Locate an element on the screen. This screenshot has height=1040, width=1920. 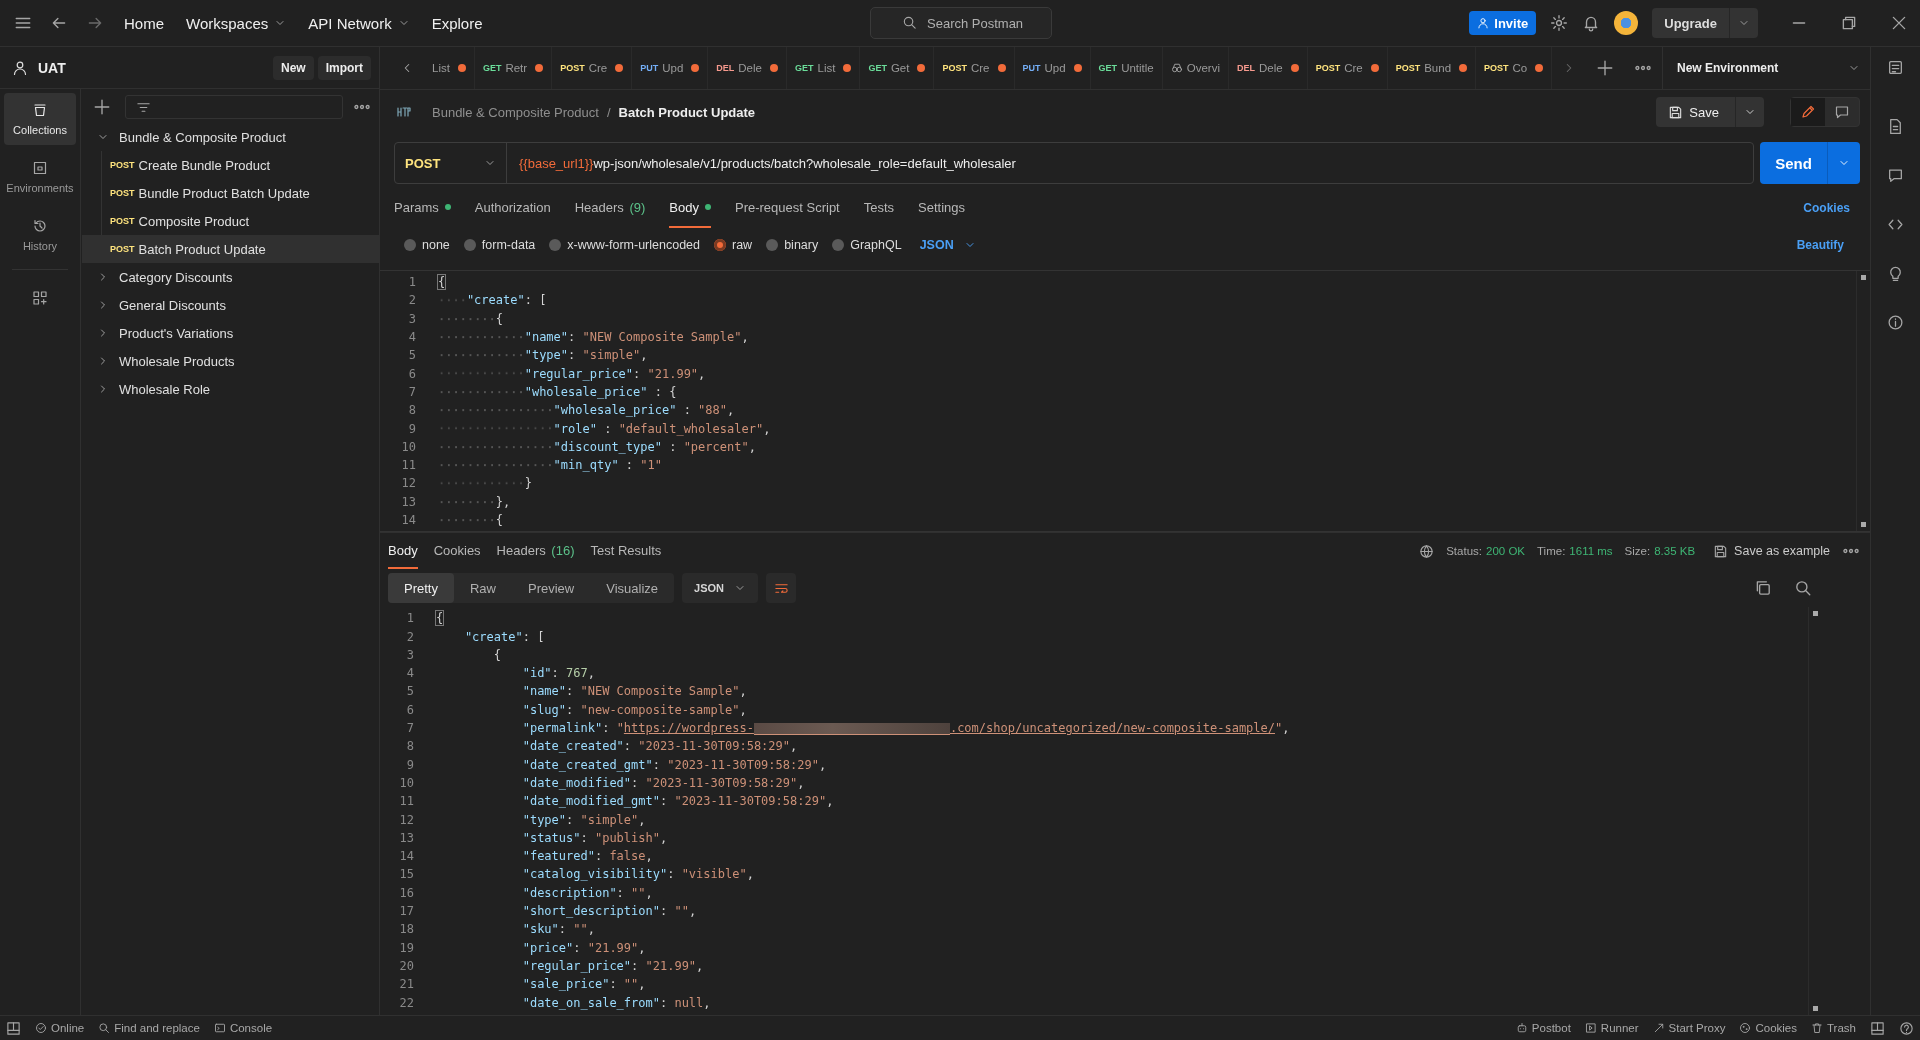
wrap-lines-button is located at coordinates (781, 588).